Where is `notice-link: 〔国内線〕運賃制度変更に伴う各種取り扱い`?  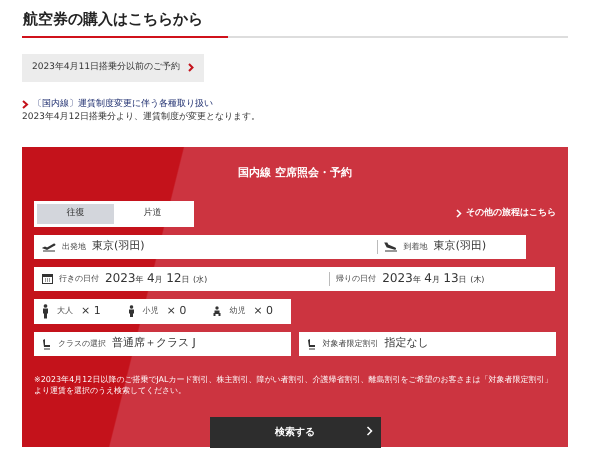
notice-link: 〔国内線〕運賃制度変更に伴う各種取り扱い is located at coordinates (123, 104).